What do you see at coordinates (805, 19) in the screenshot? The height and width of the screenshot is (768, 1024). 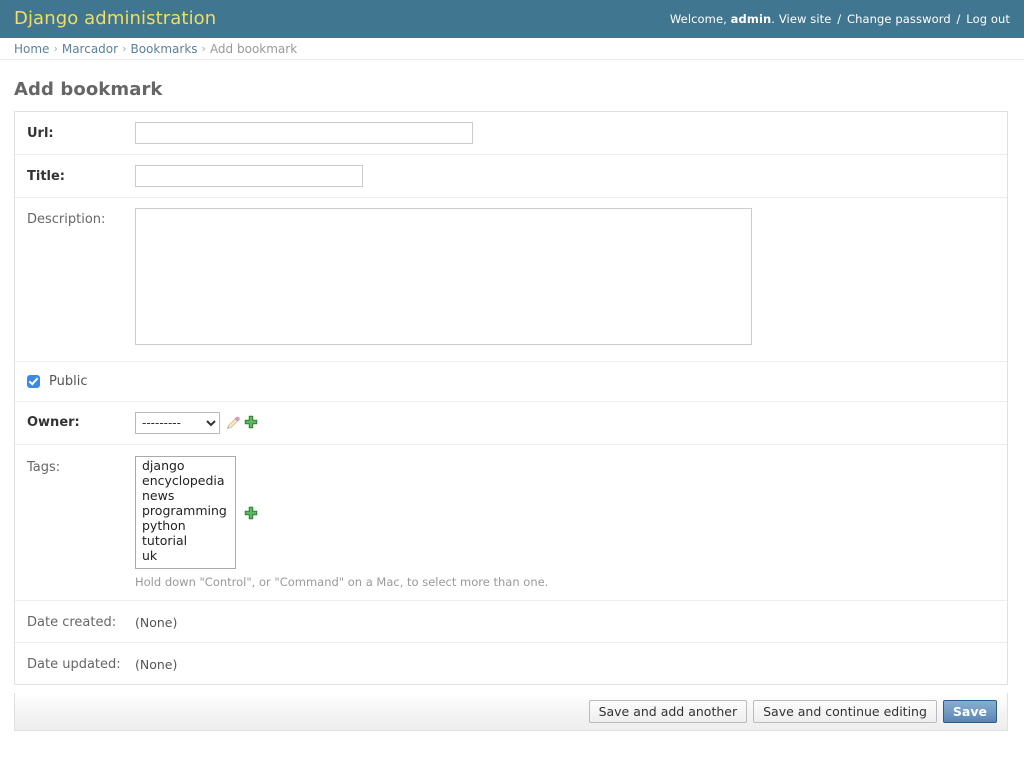 I see `view-site-link: View site` at bounding box center [805, 19].